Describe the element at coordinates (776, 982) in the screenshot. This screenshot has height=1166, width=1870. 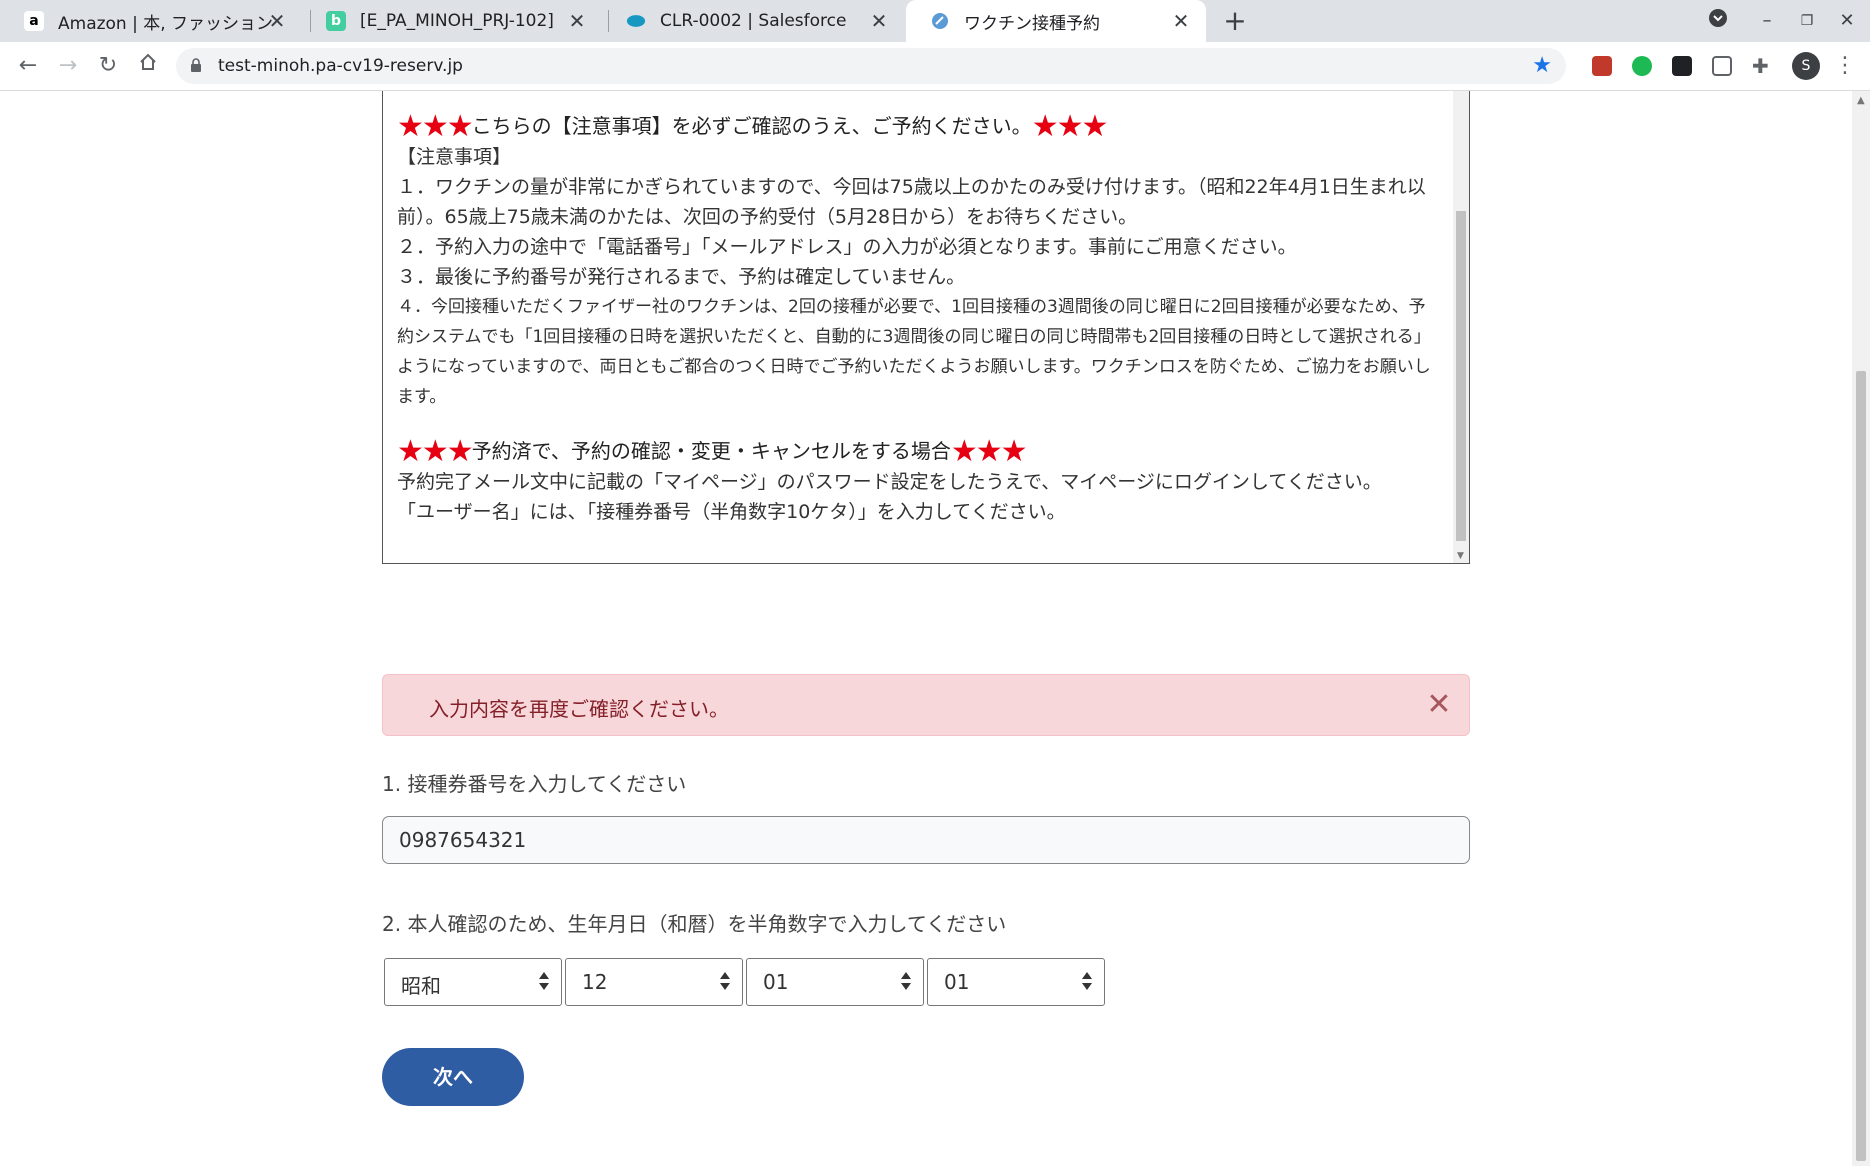
I see `month-value: 01` at that location.